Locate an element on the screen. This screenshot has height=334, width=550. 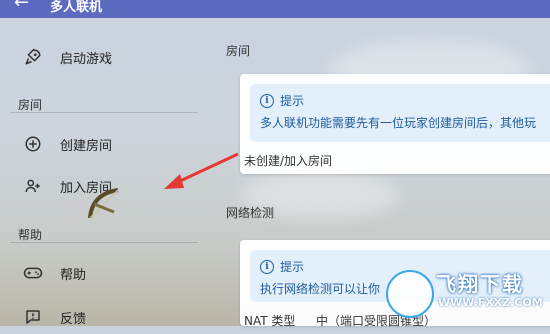
watermark-brand: 飞翔下载 is located at coordinates (480, 284).